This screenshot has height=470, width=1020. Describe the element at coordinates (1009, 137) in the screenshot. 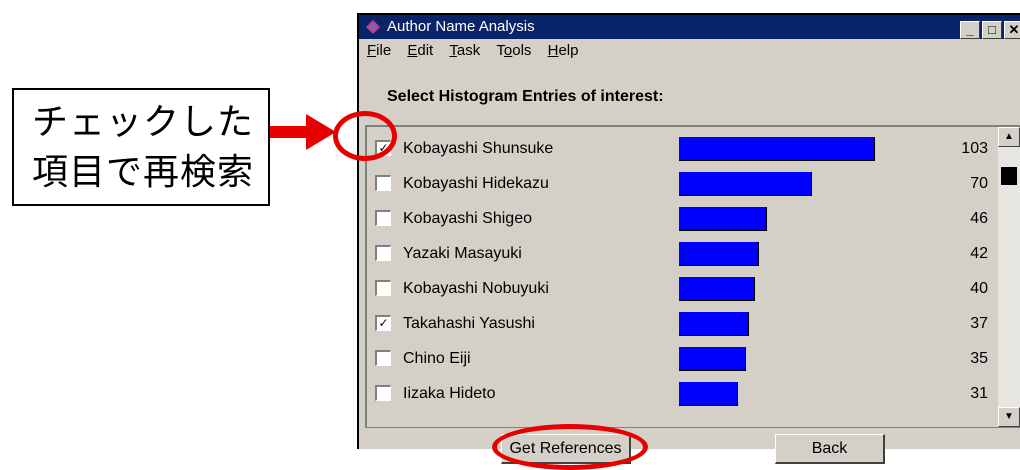

I see `scroll-up-icon: ▲` at that location.